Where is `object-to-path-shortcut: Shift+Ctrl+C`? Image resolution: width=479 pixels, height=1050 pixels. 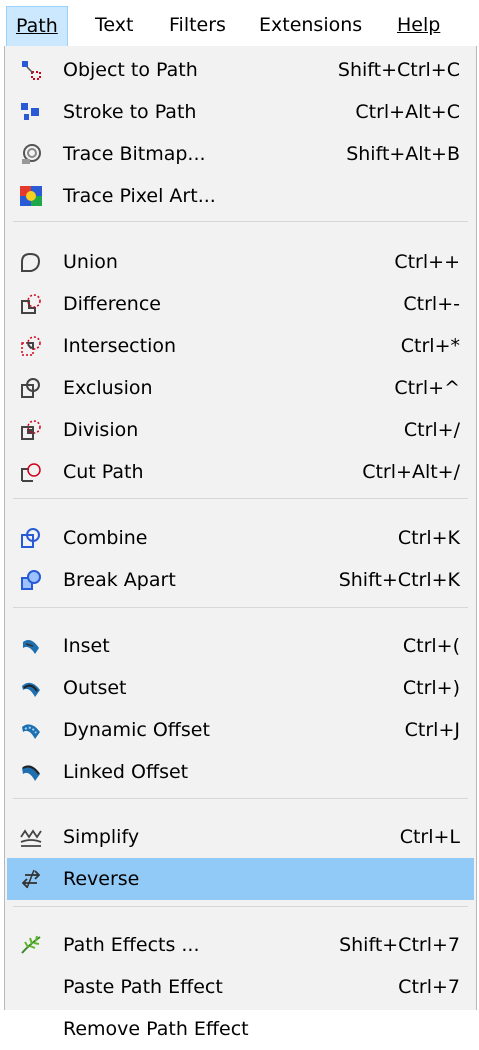 object-to-path-shortcut: Shift+Ctrl+C is located at coordinates (398, 70).